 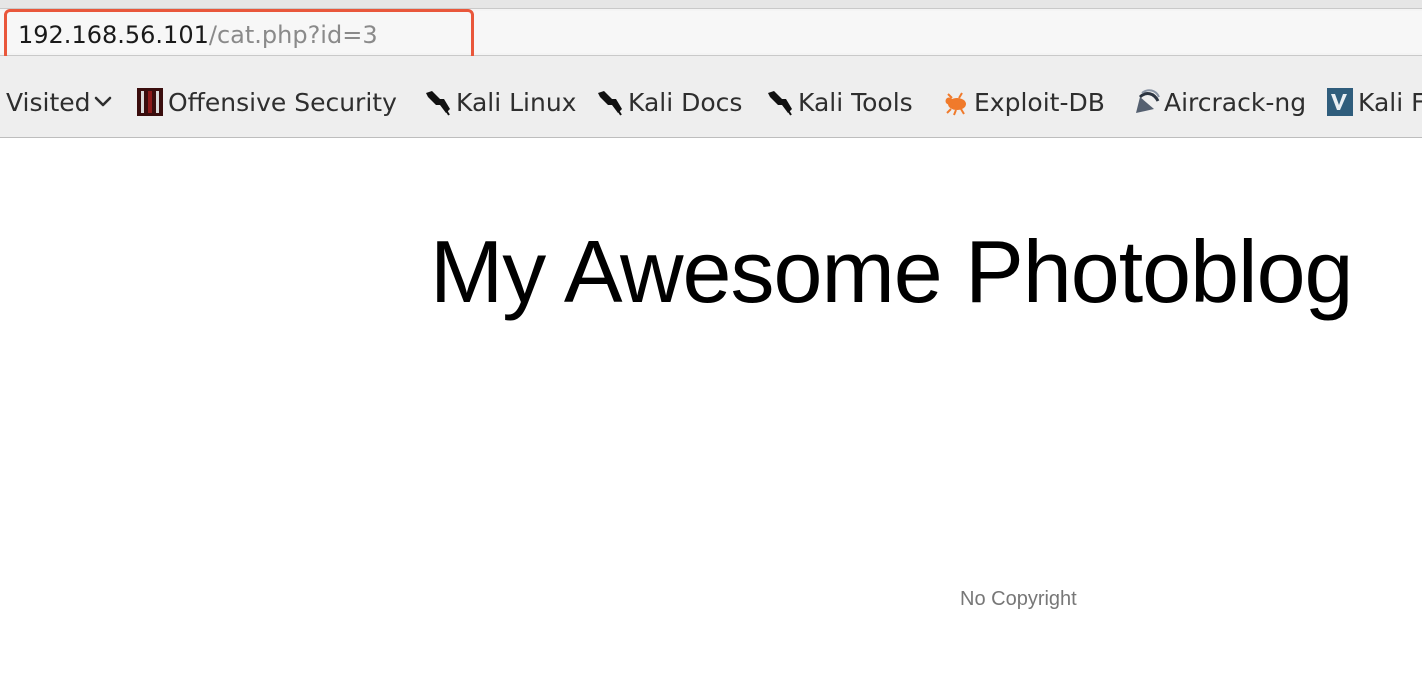 I want to click on bookmark-label: Exploit-DB, so click(x=1039, y=102).